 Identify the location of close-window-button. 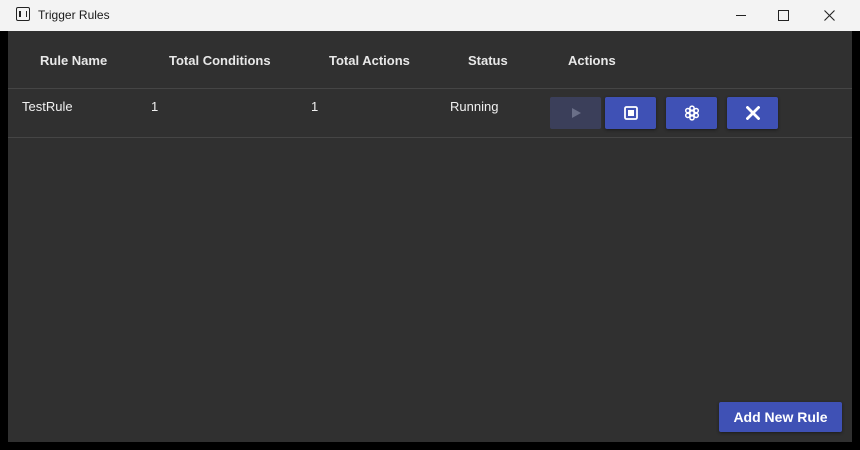
(829, 15).